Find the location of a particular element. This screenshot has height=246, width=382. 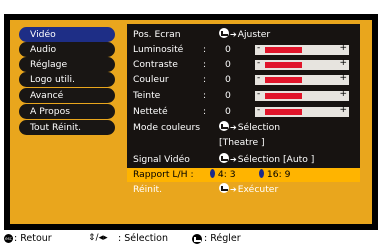

navigation-arrows-icon: ⇕/◂▸ is located at coordinates (98, 238).